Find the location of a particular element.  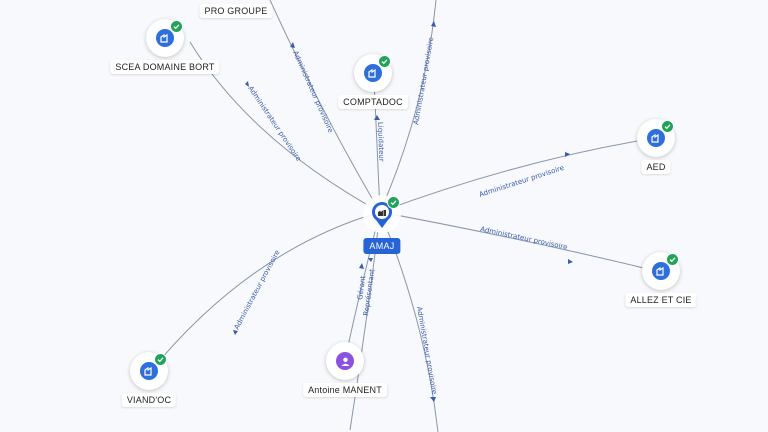

person-icon is located at coordinates (345, 361).